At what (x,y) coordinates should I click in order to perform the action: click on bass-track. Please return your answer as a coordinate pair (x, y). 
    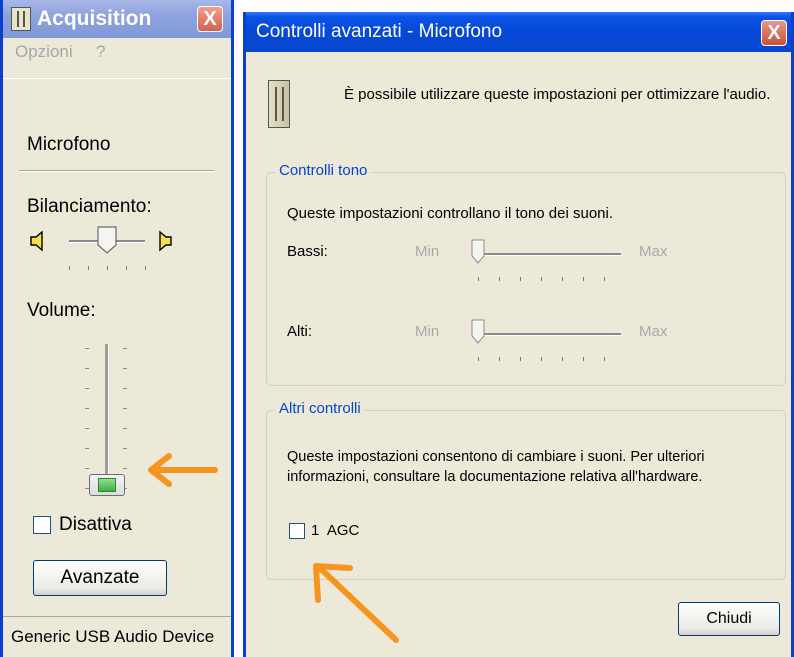
    Looking at the image, I should click on (547, 254).